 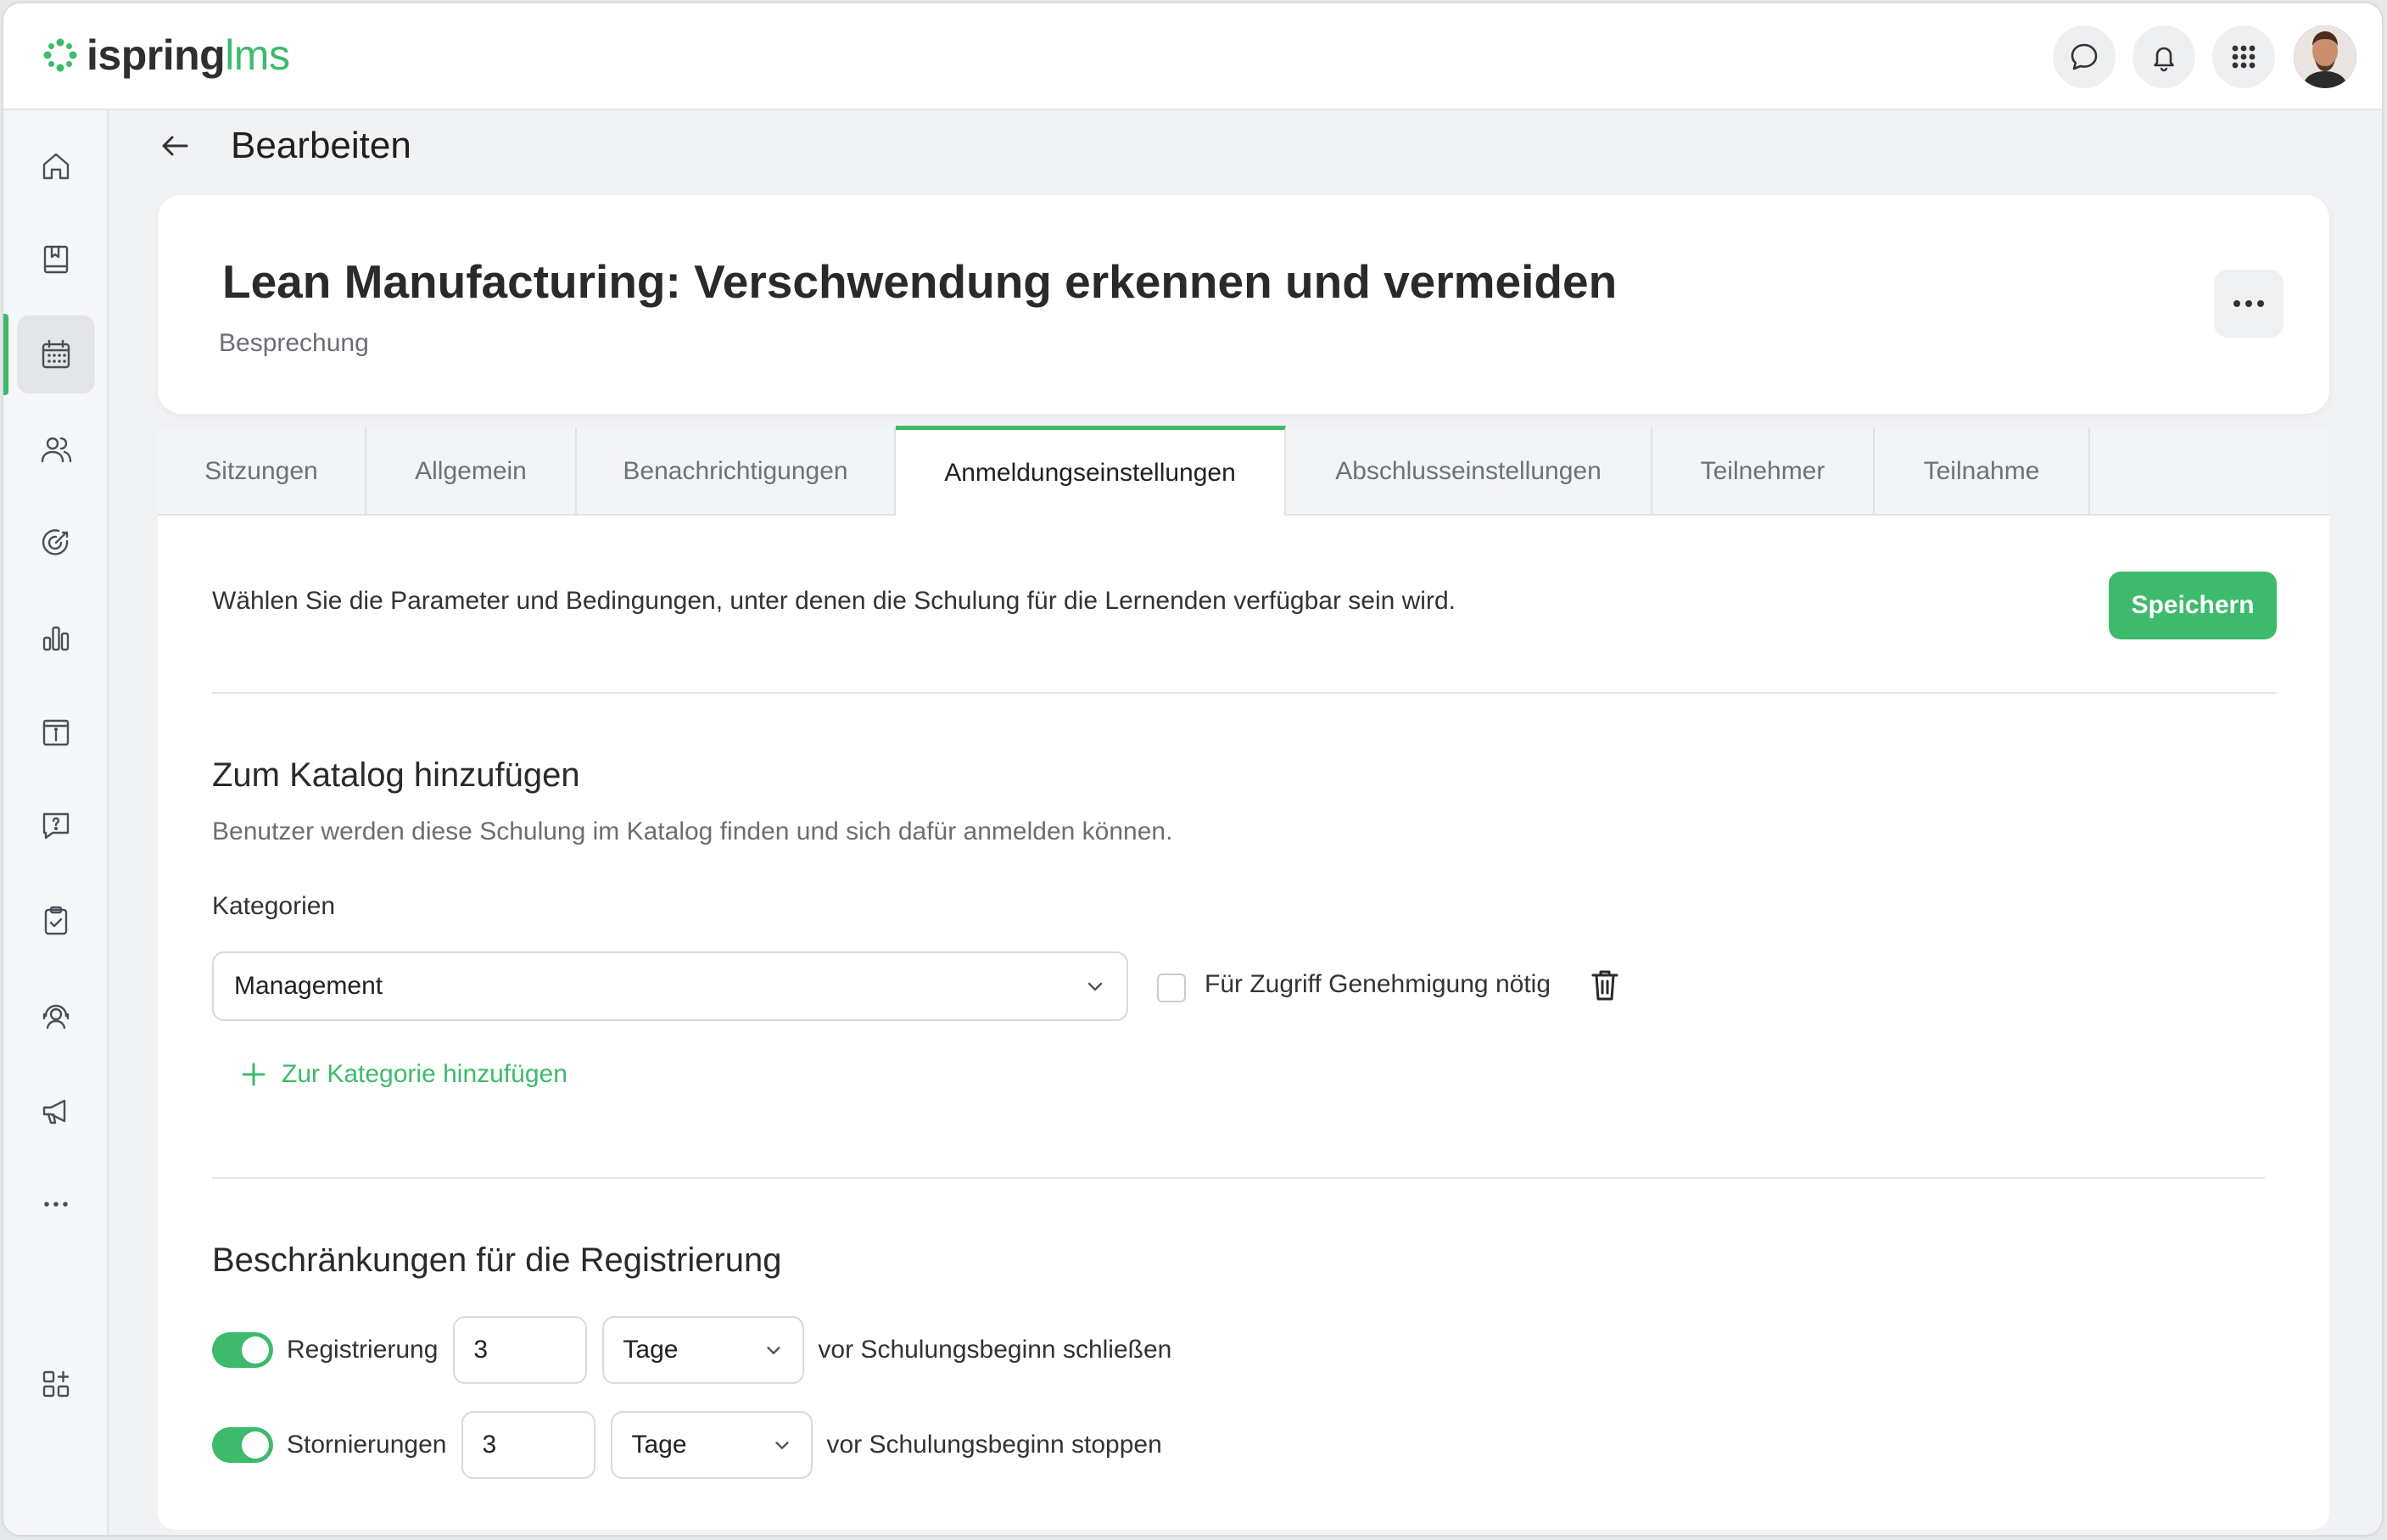 I want to click on cancellation-unit-value: Tage, so click(x=659, y=1445).